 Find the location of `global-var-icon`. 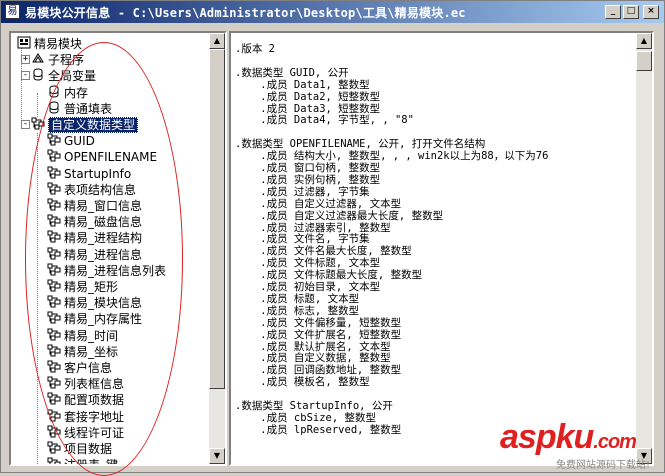

global-var-icon is located at coordinates (38, 76).